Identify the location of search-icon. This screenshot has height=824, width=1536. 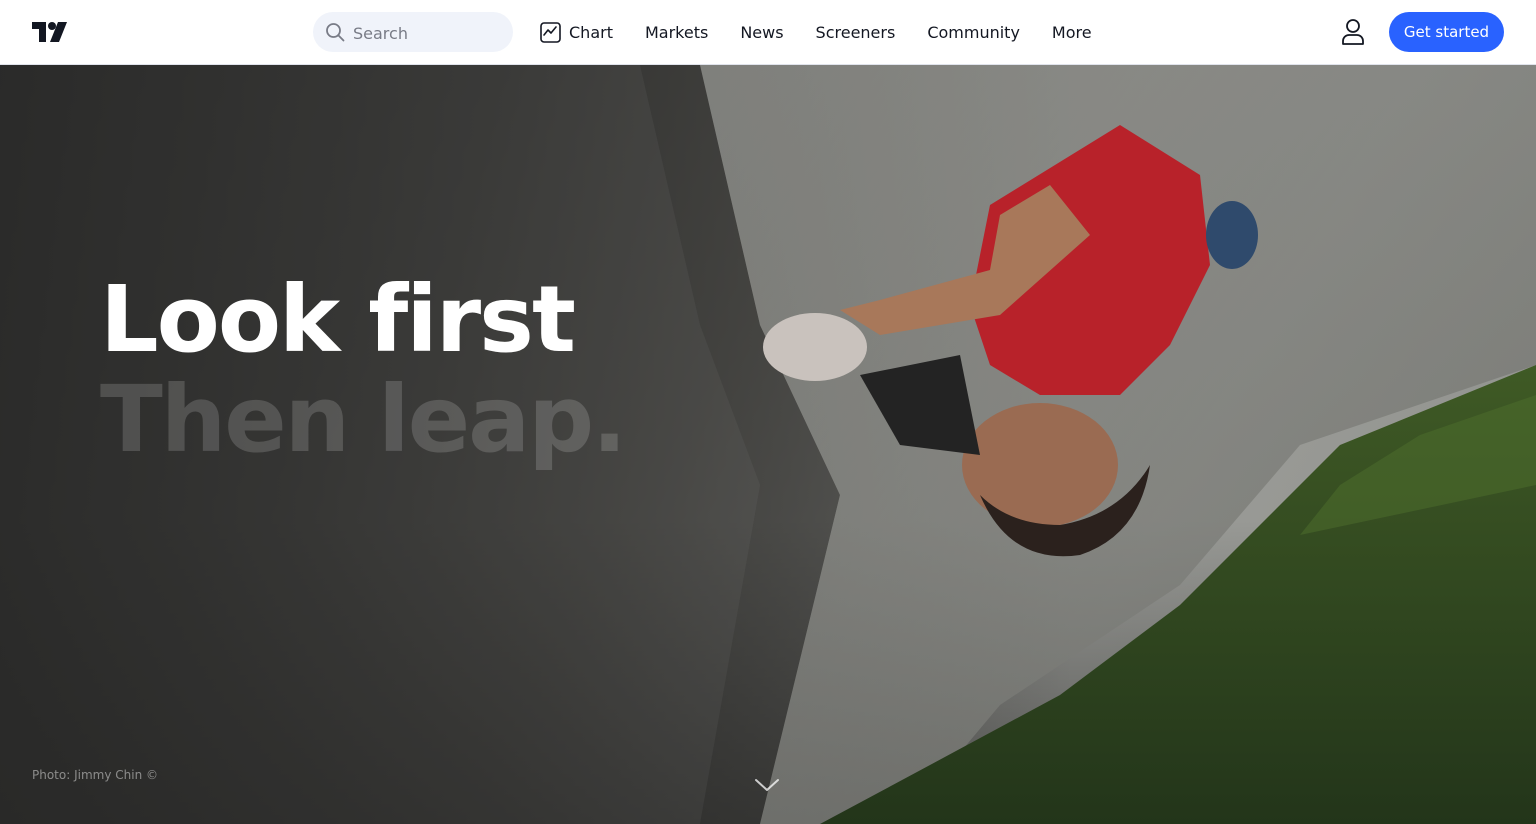
(335, 32).